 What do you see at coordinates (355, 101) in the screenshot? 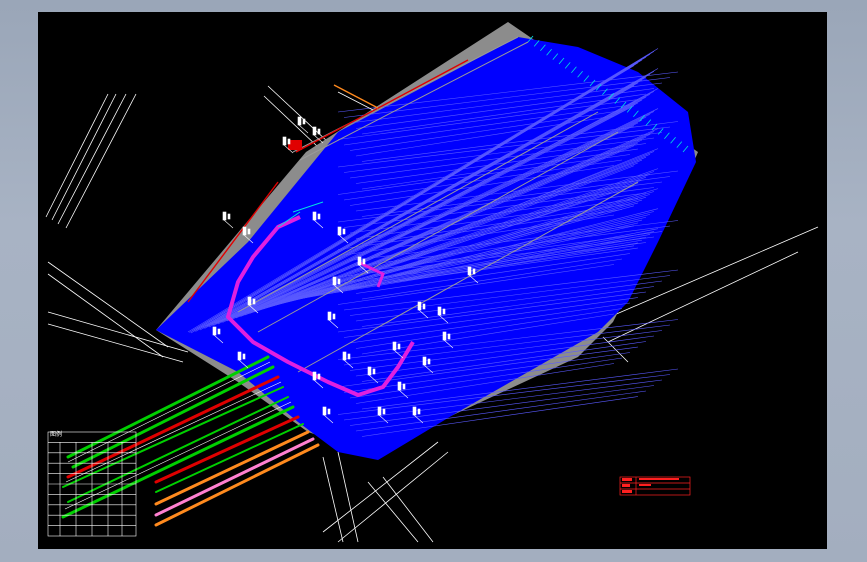
I see `white-line-top` at bounding box center [355, 101].